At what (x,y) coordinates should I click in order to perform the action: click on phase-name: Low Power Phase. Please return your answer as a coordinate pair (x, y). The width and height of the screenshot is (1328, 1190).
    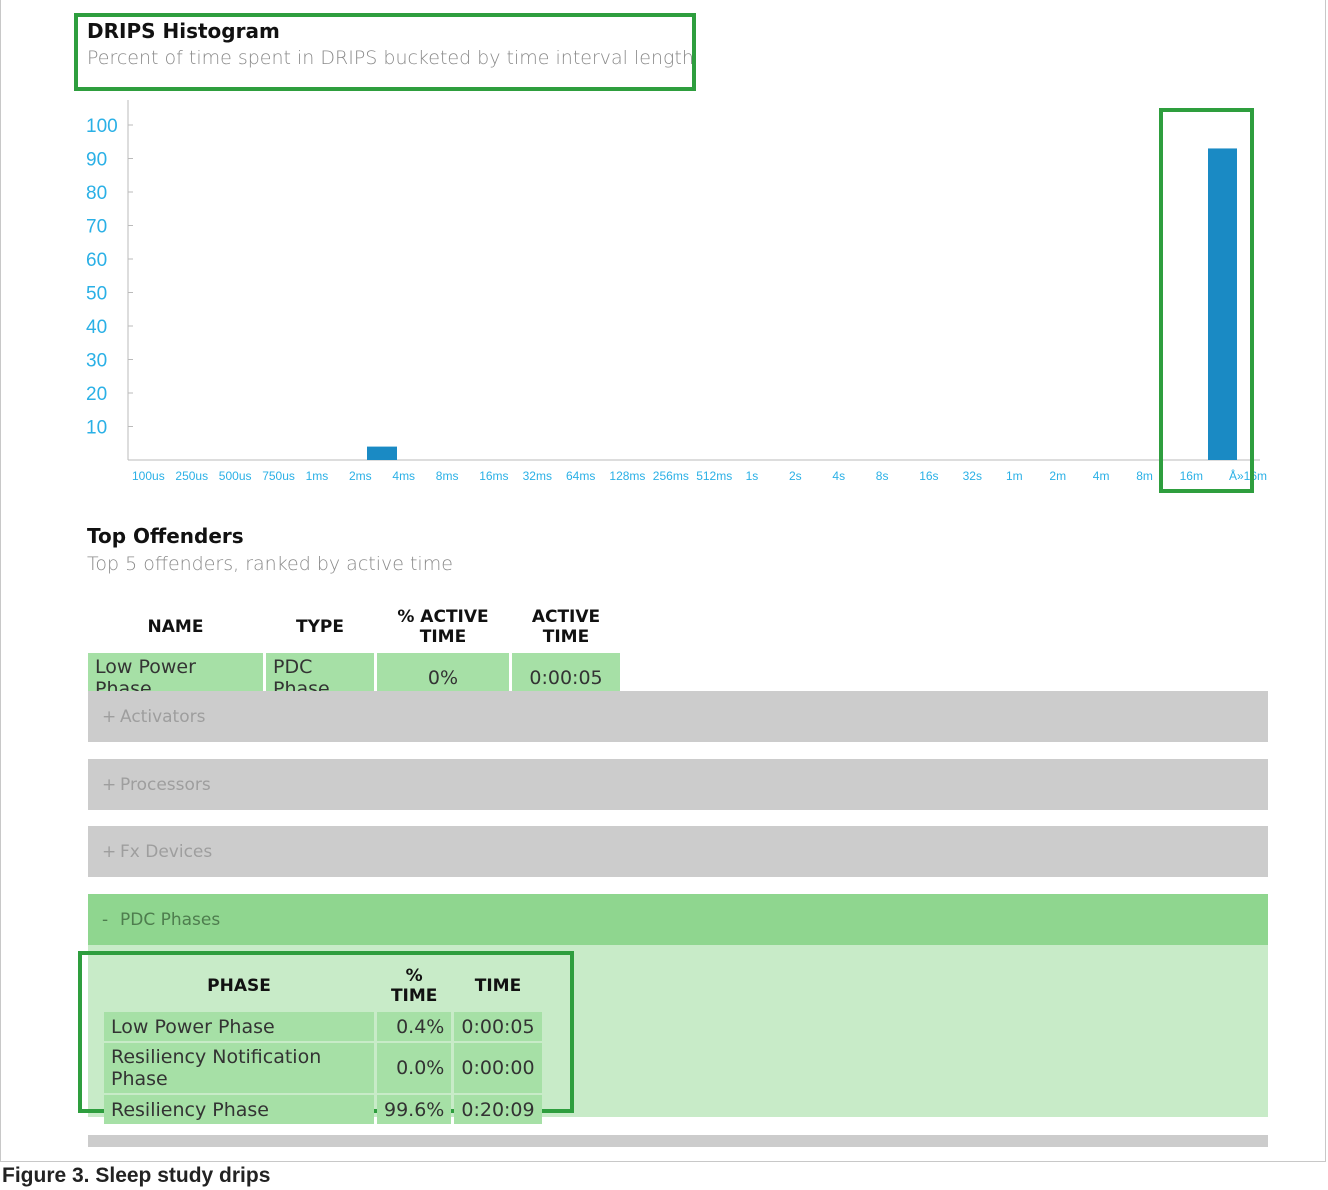
    Looking at the image, I should click on (239, 1026).